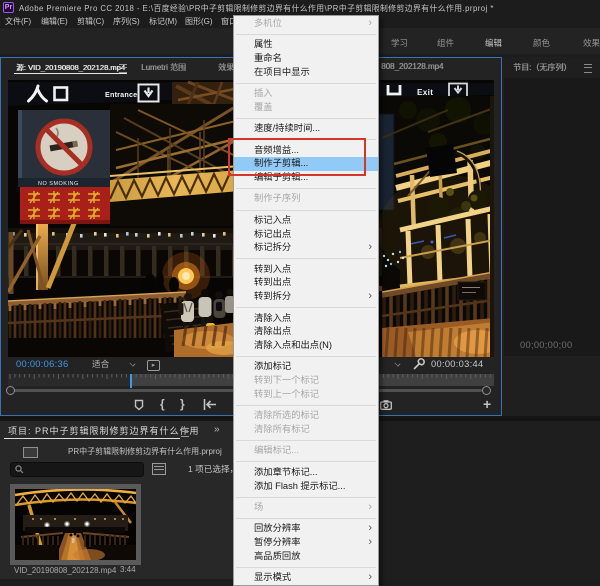  Describe the element at coordinates (121, 94) in the screenshot. I see `svg-text: Entrance` at that location.